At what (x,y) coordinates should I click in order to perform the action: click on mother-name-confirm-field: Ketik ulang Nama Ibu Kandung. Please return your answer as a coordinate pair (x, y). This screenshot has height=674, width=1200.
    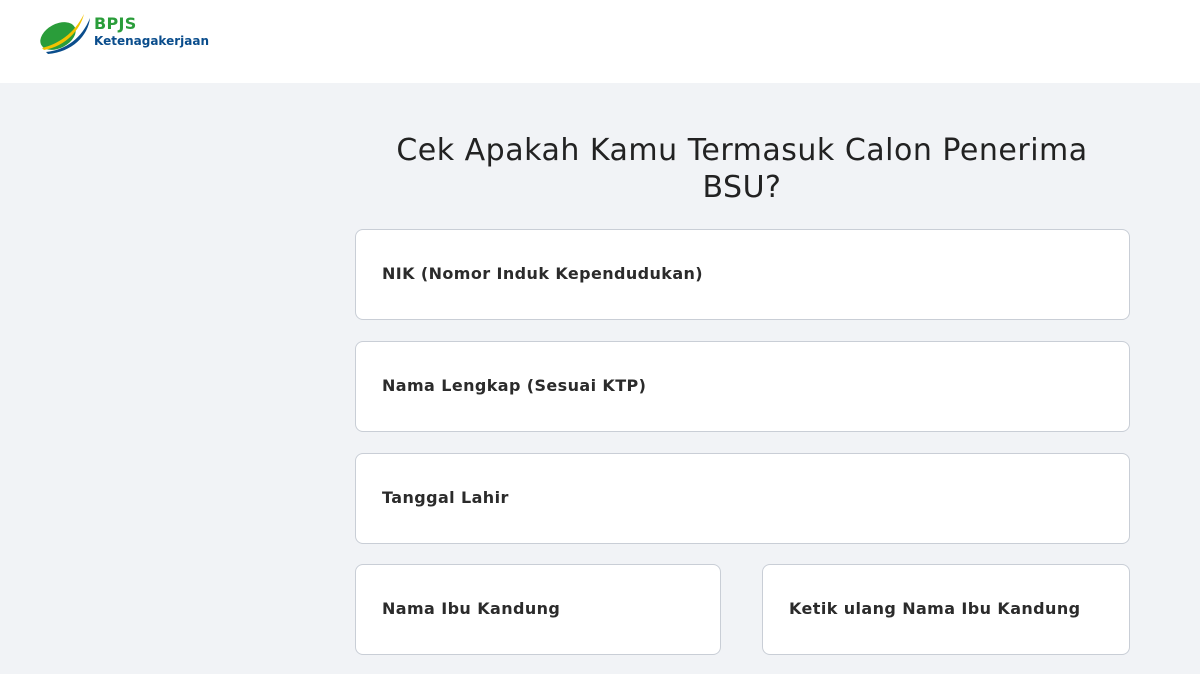
    Looking at the image, I should click on (946, 609).